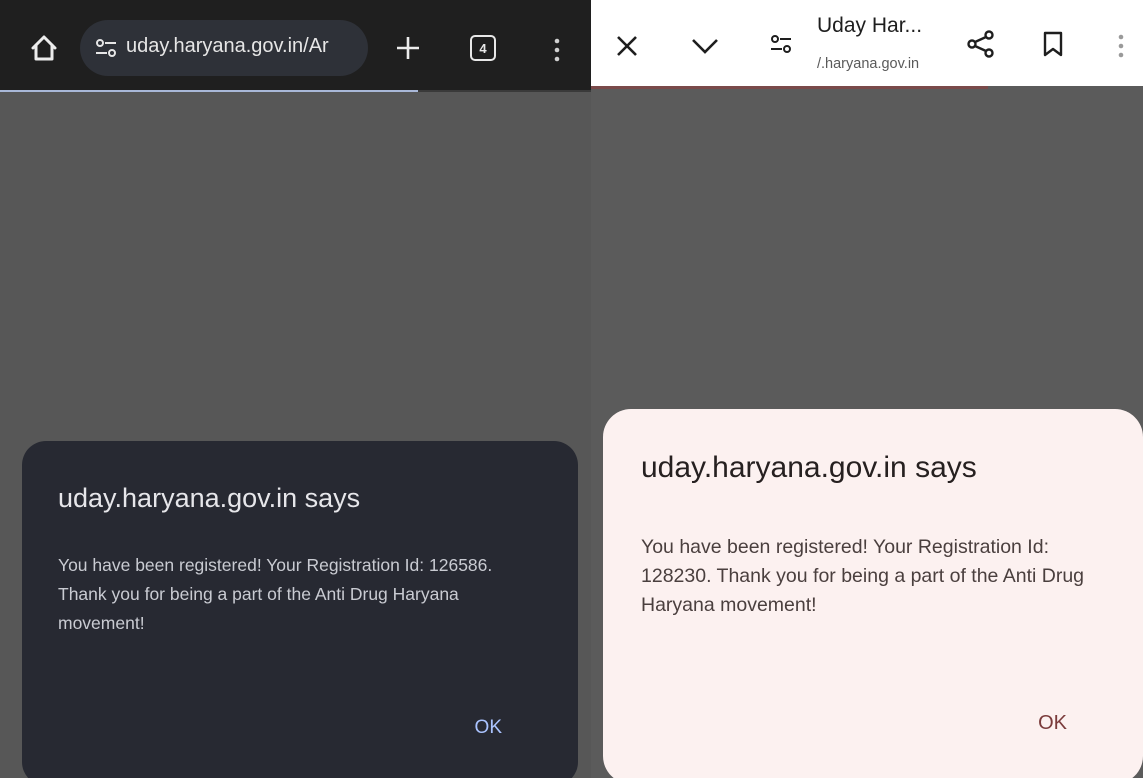 This screenshot has height=778, width=1143. I want to click on plus-icon, so click(408, 48).